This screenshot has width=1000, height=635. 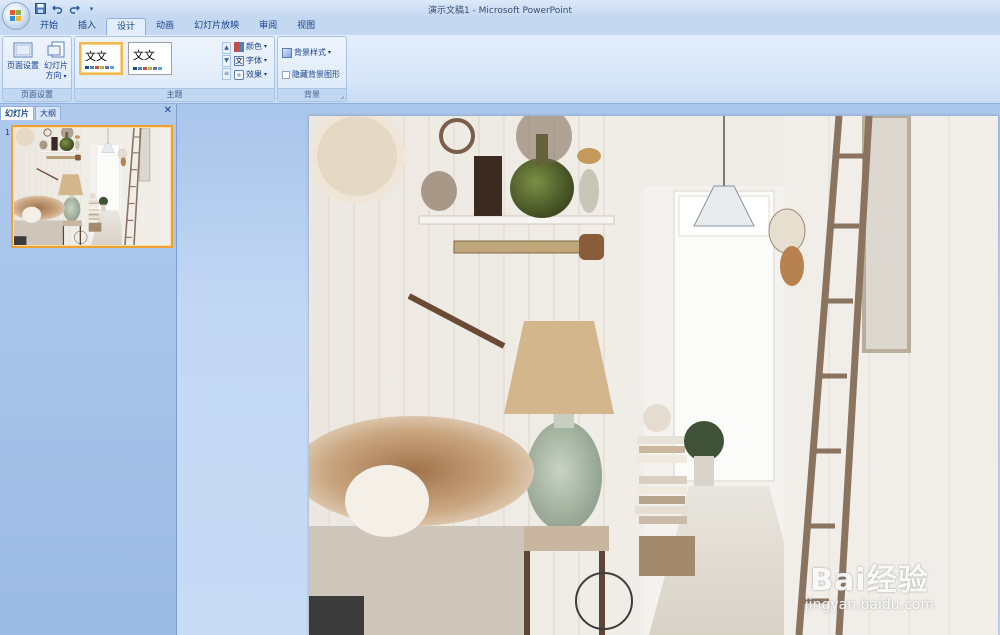 What do you see at coordinates (500, 11) in the screenshot?
I see `window-title: 演示文稿1 - Microsoft PowerPoint` at bounding box center [500, 11].